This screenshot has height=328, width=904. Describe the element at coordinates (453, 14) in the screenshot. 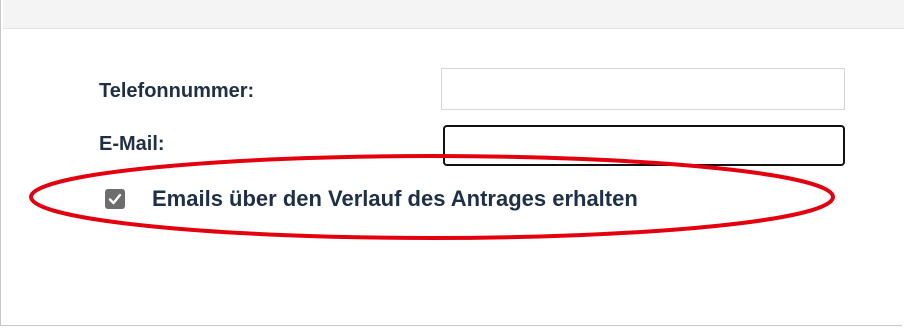

I see `panel-header-band` at that location.